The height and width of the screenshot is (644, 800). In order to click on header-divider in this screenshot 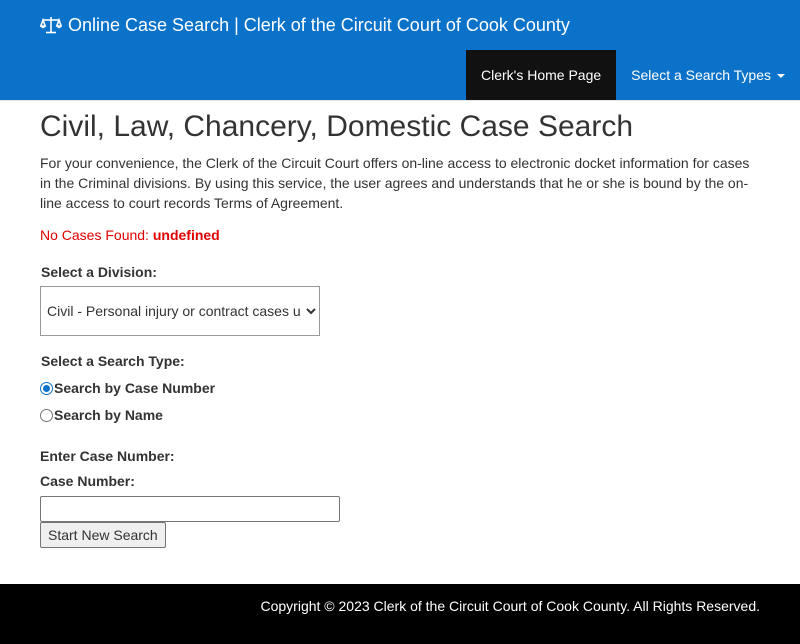, I will do `click(400, 100)`.